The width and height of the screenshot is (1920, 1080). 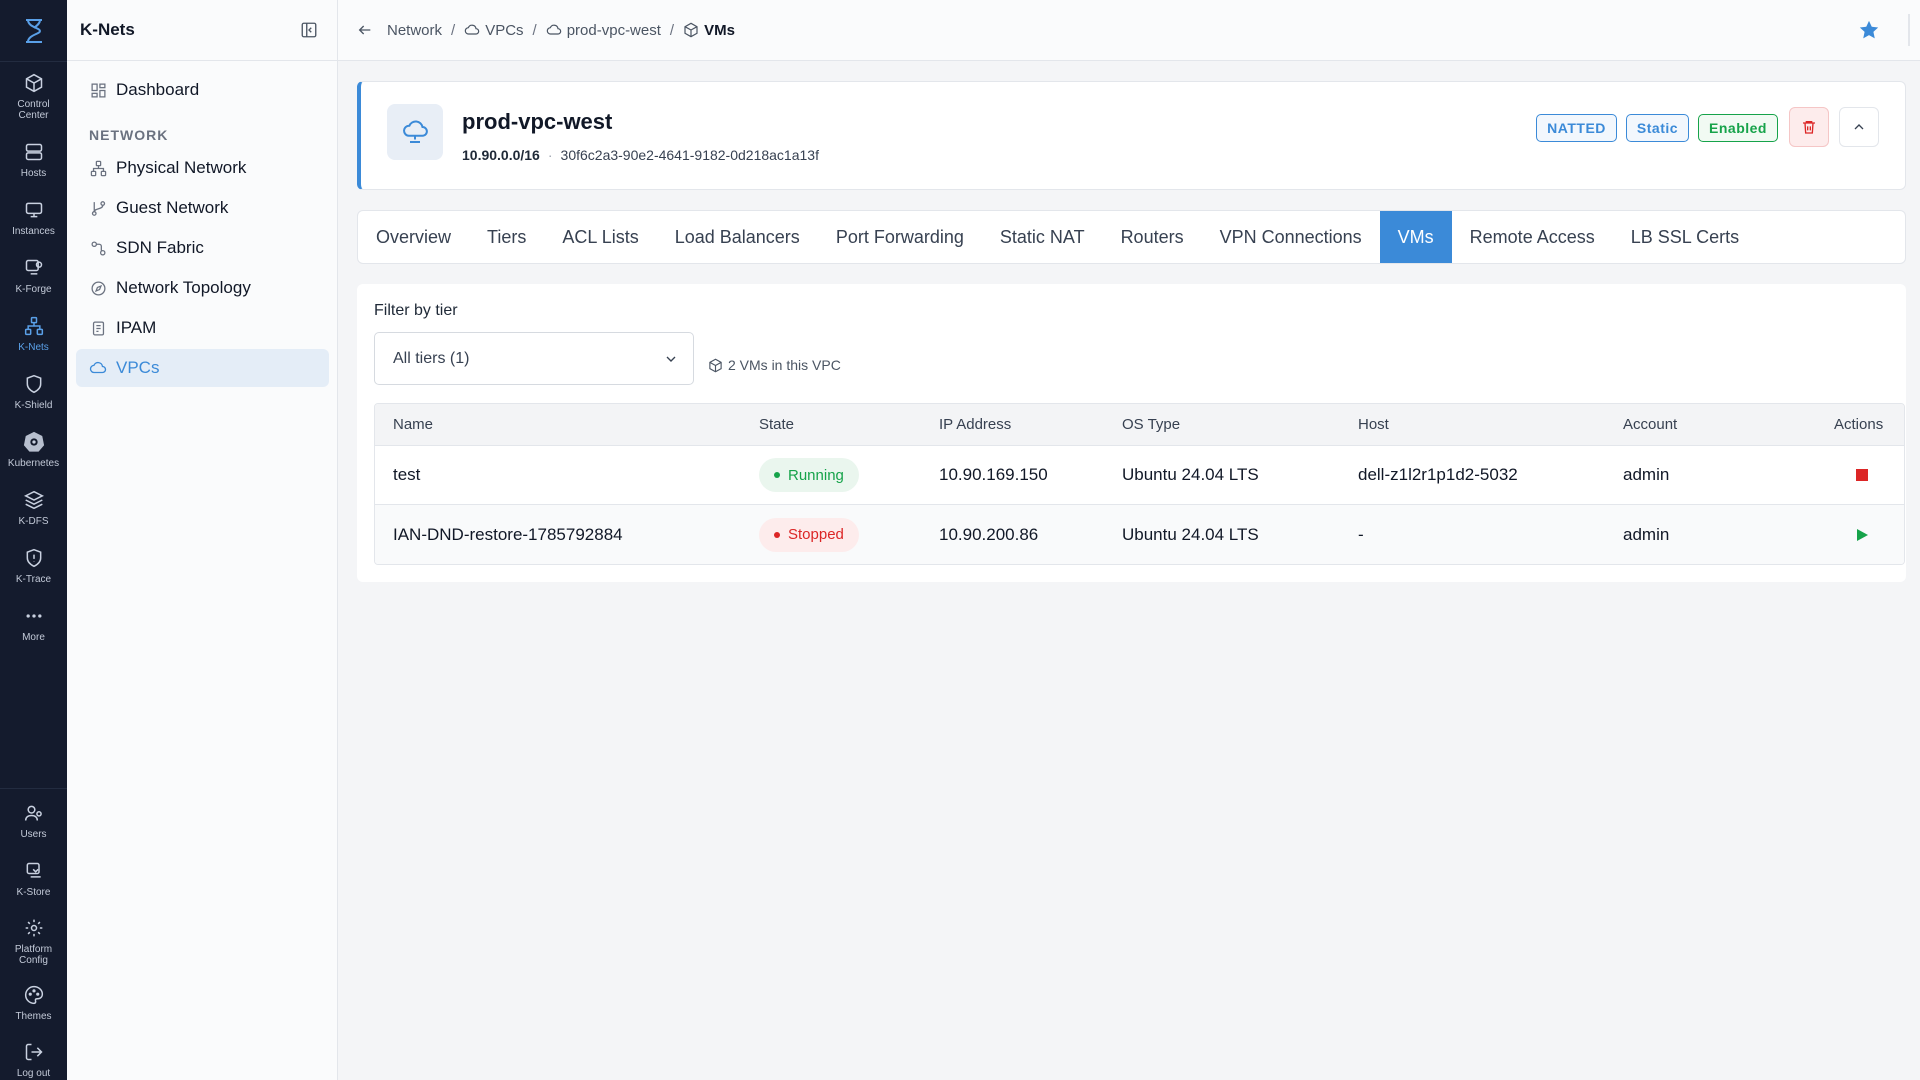 I want to click on vm-count: 2 VMs in this VPC, so click(x=774, y=365).